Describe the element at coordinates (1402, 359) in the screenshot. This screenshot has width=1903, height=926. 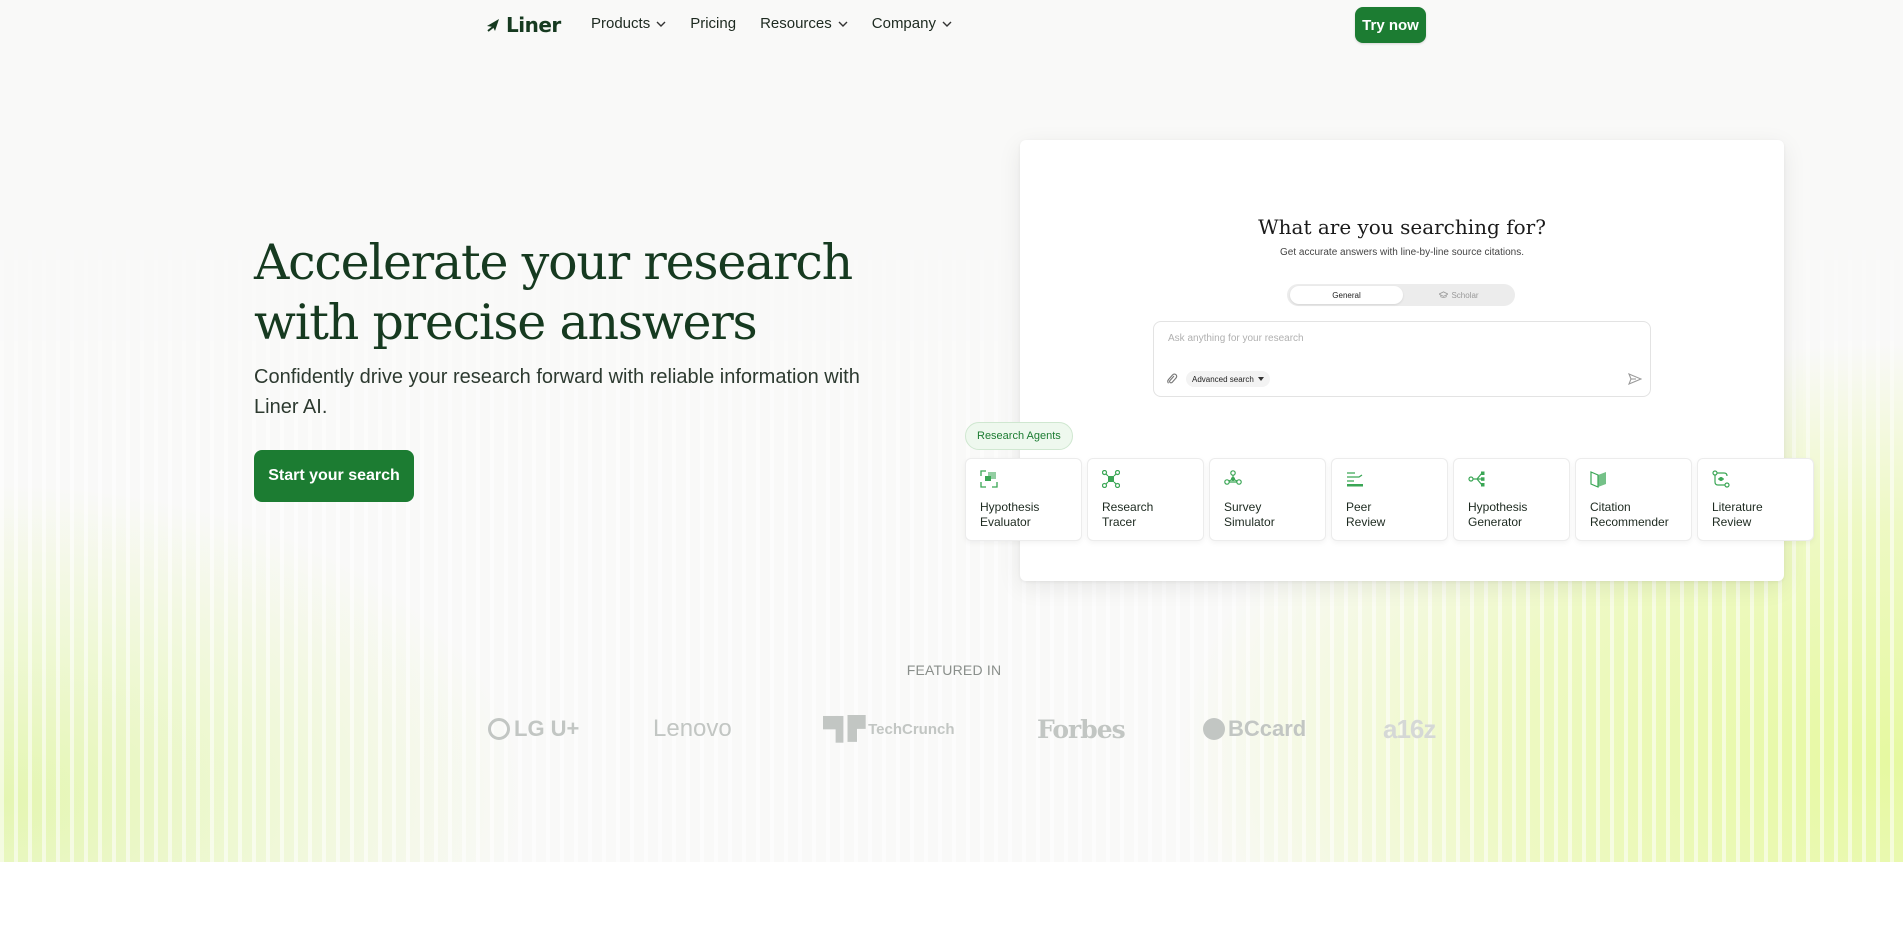
I see `search-box: Advanced search` at that location.